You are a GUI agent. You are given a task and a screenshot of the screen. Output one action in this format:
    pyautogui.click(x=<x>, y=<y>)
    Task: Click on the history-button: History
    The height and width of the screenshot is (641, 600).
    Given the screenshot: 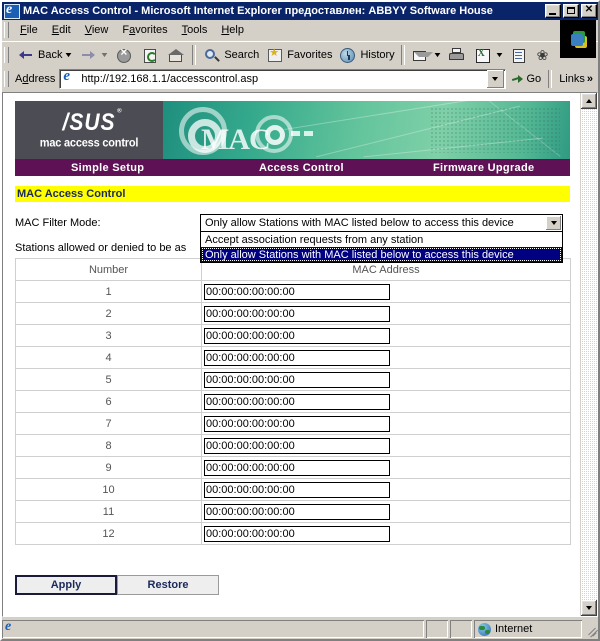 What is the action you would take?
    pyautogui.click(x=366, y=55)
    